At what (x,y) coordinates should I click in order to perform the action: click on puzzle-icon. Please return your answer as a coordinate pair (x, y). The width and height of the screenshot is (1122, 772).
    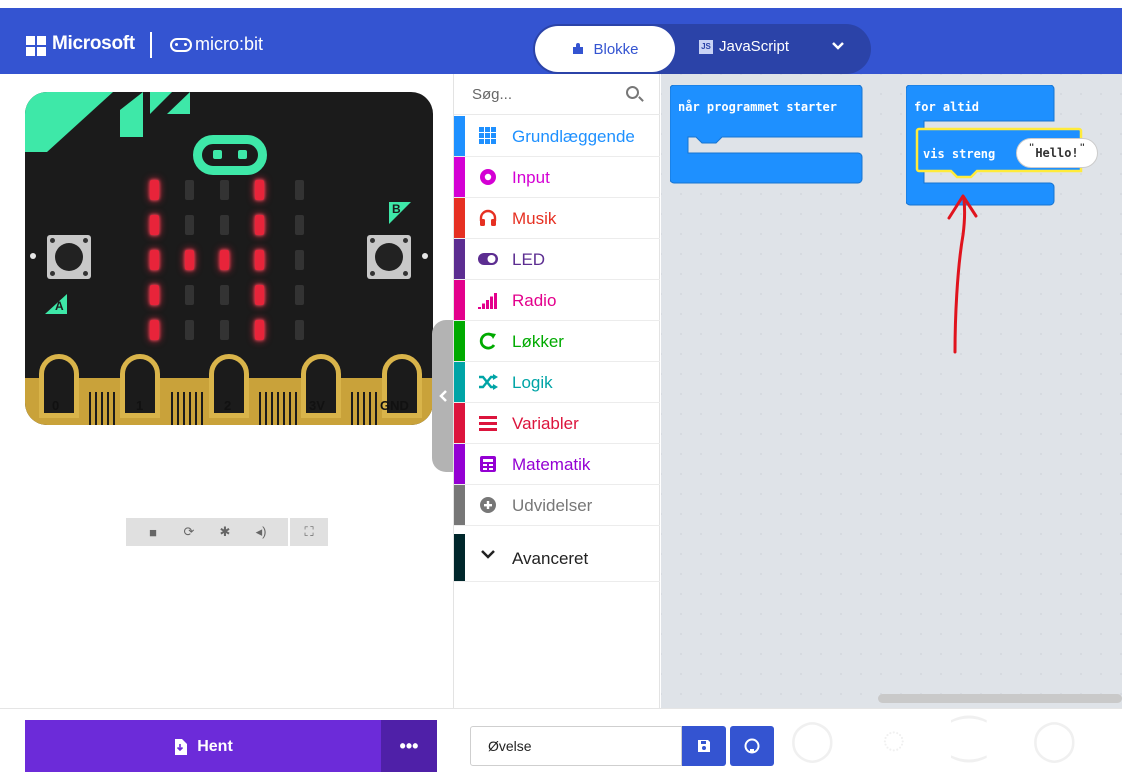
    Looking at the image, I should click on (578, 48).